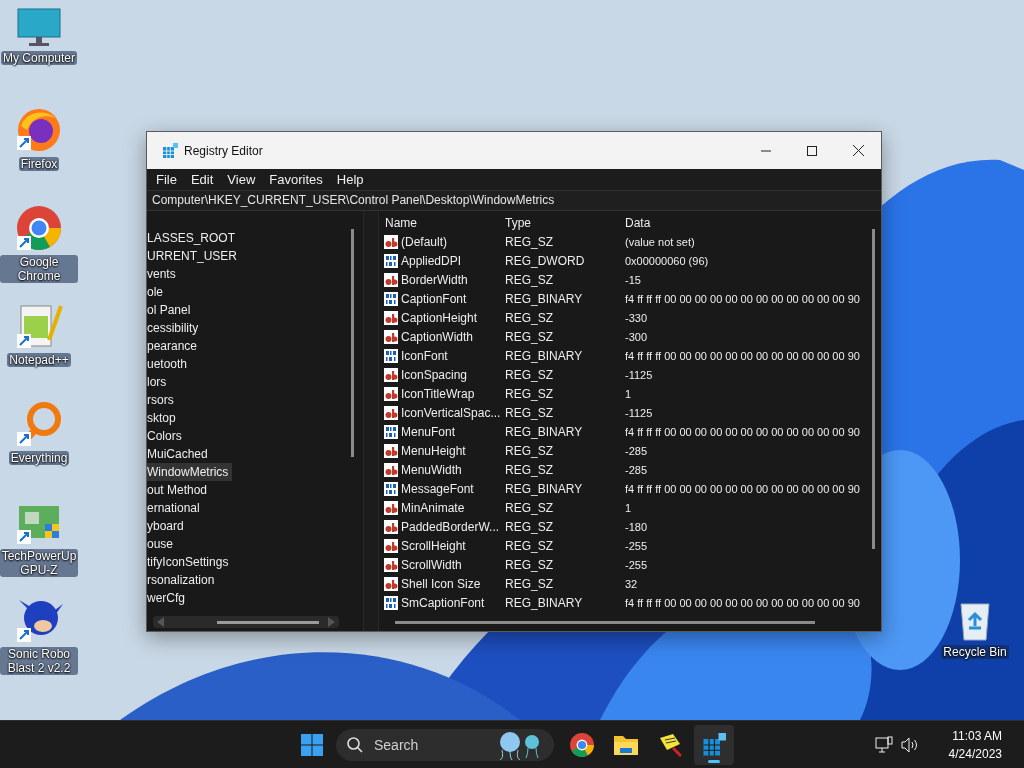  What do you see at coordinates (39, 28) in the screenshot?
I see `monitor-icon` at bounding box center [39, 28].